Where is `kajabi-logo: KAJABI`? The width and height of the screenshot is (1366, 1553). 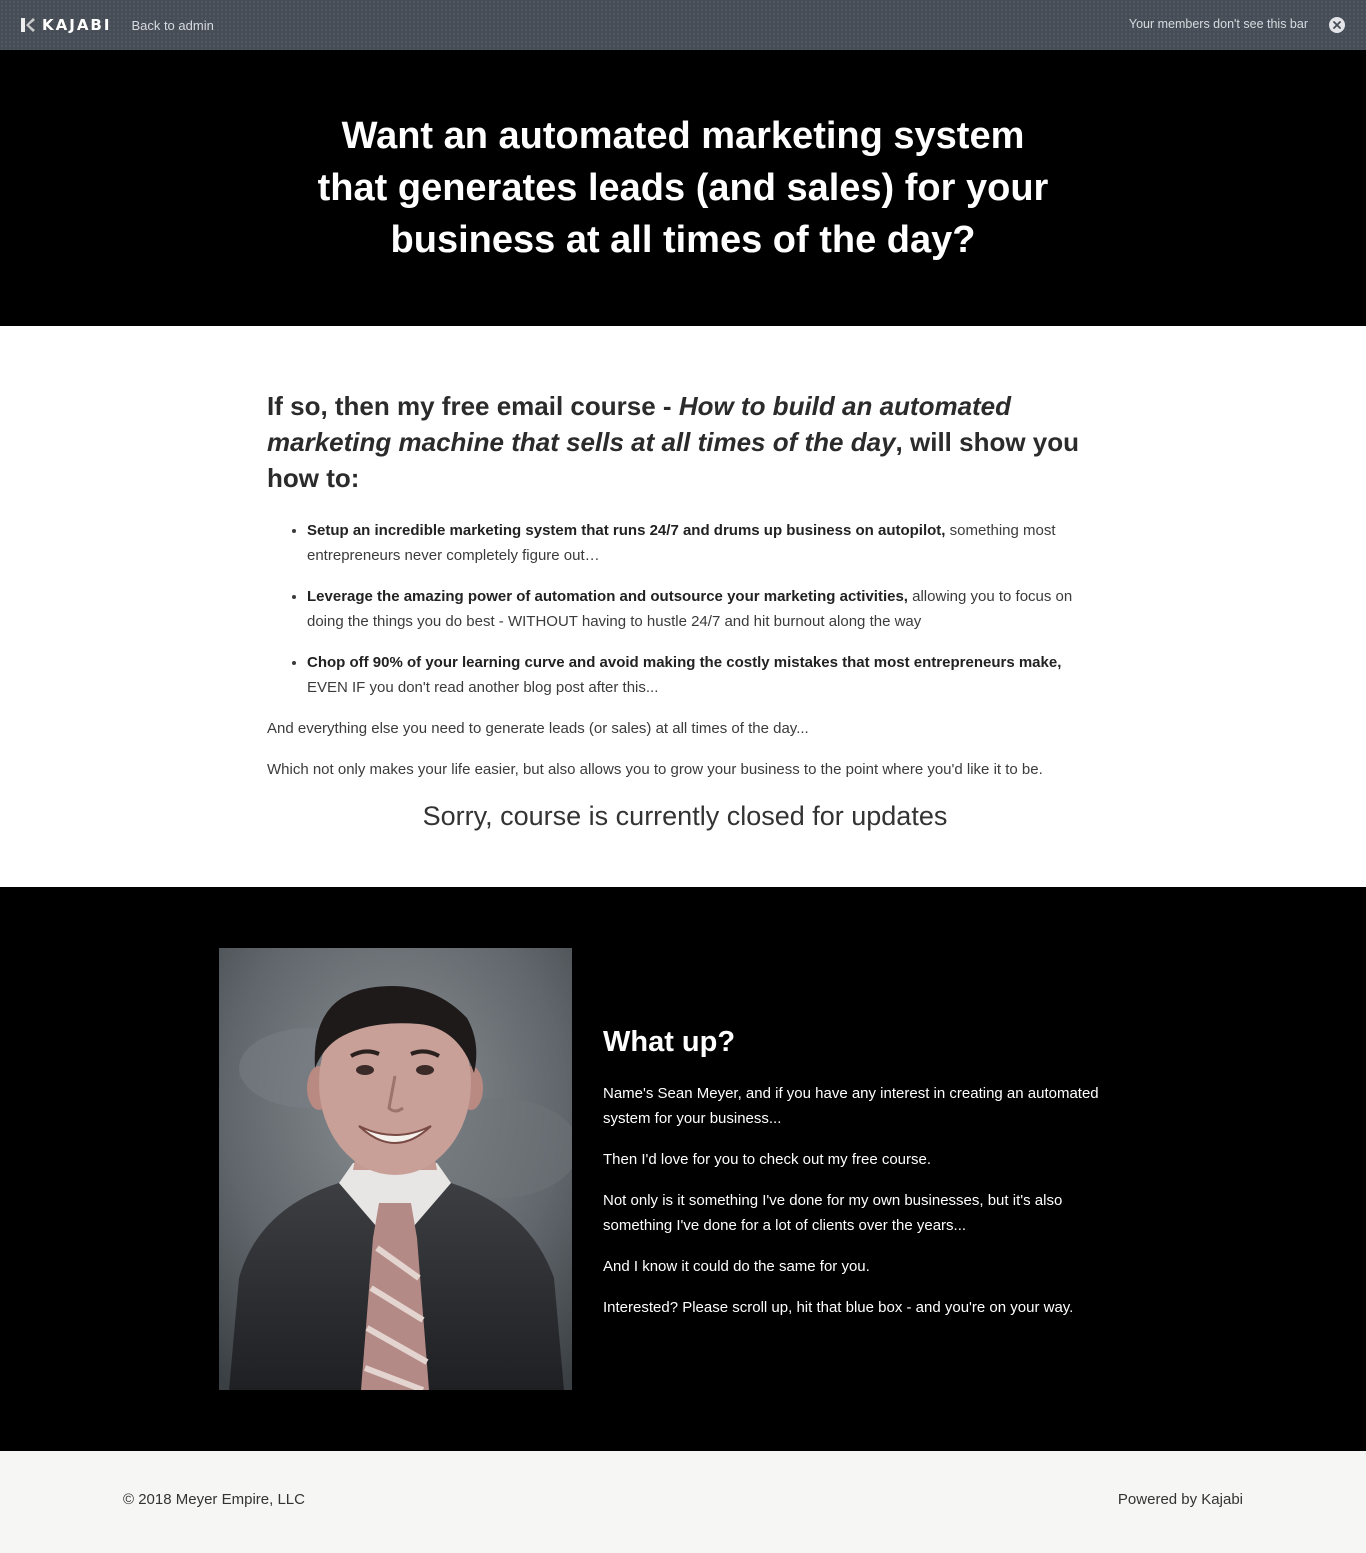
kajabi-logo: KAJABI is located at coordinates (65, 25).